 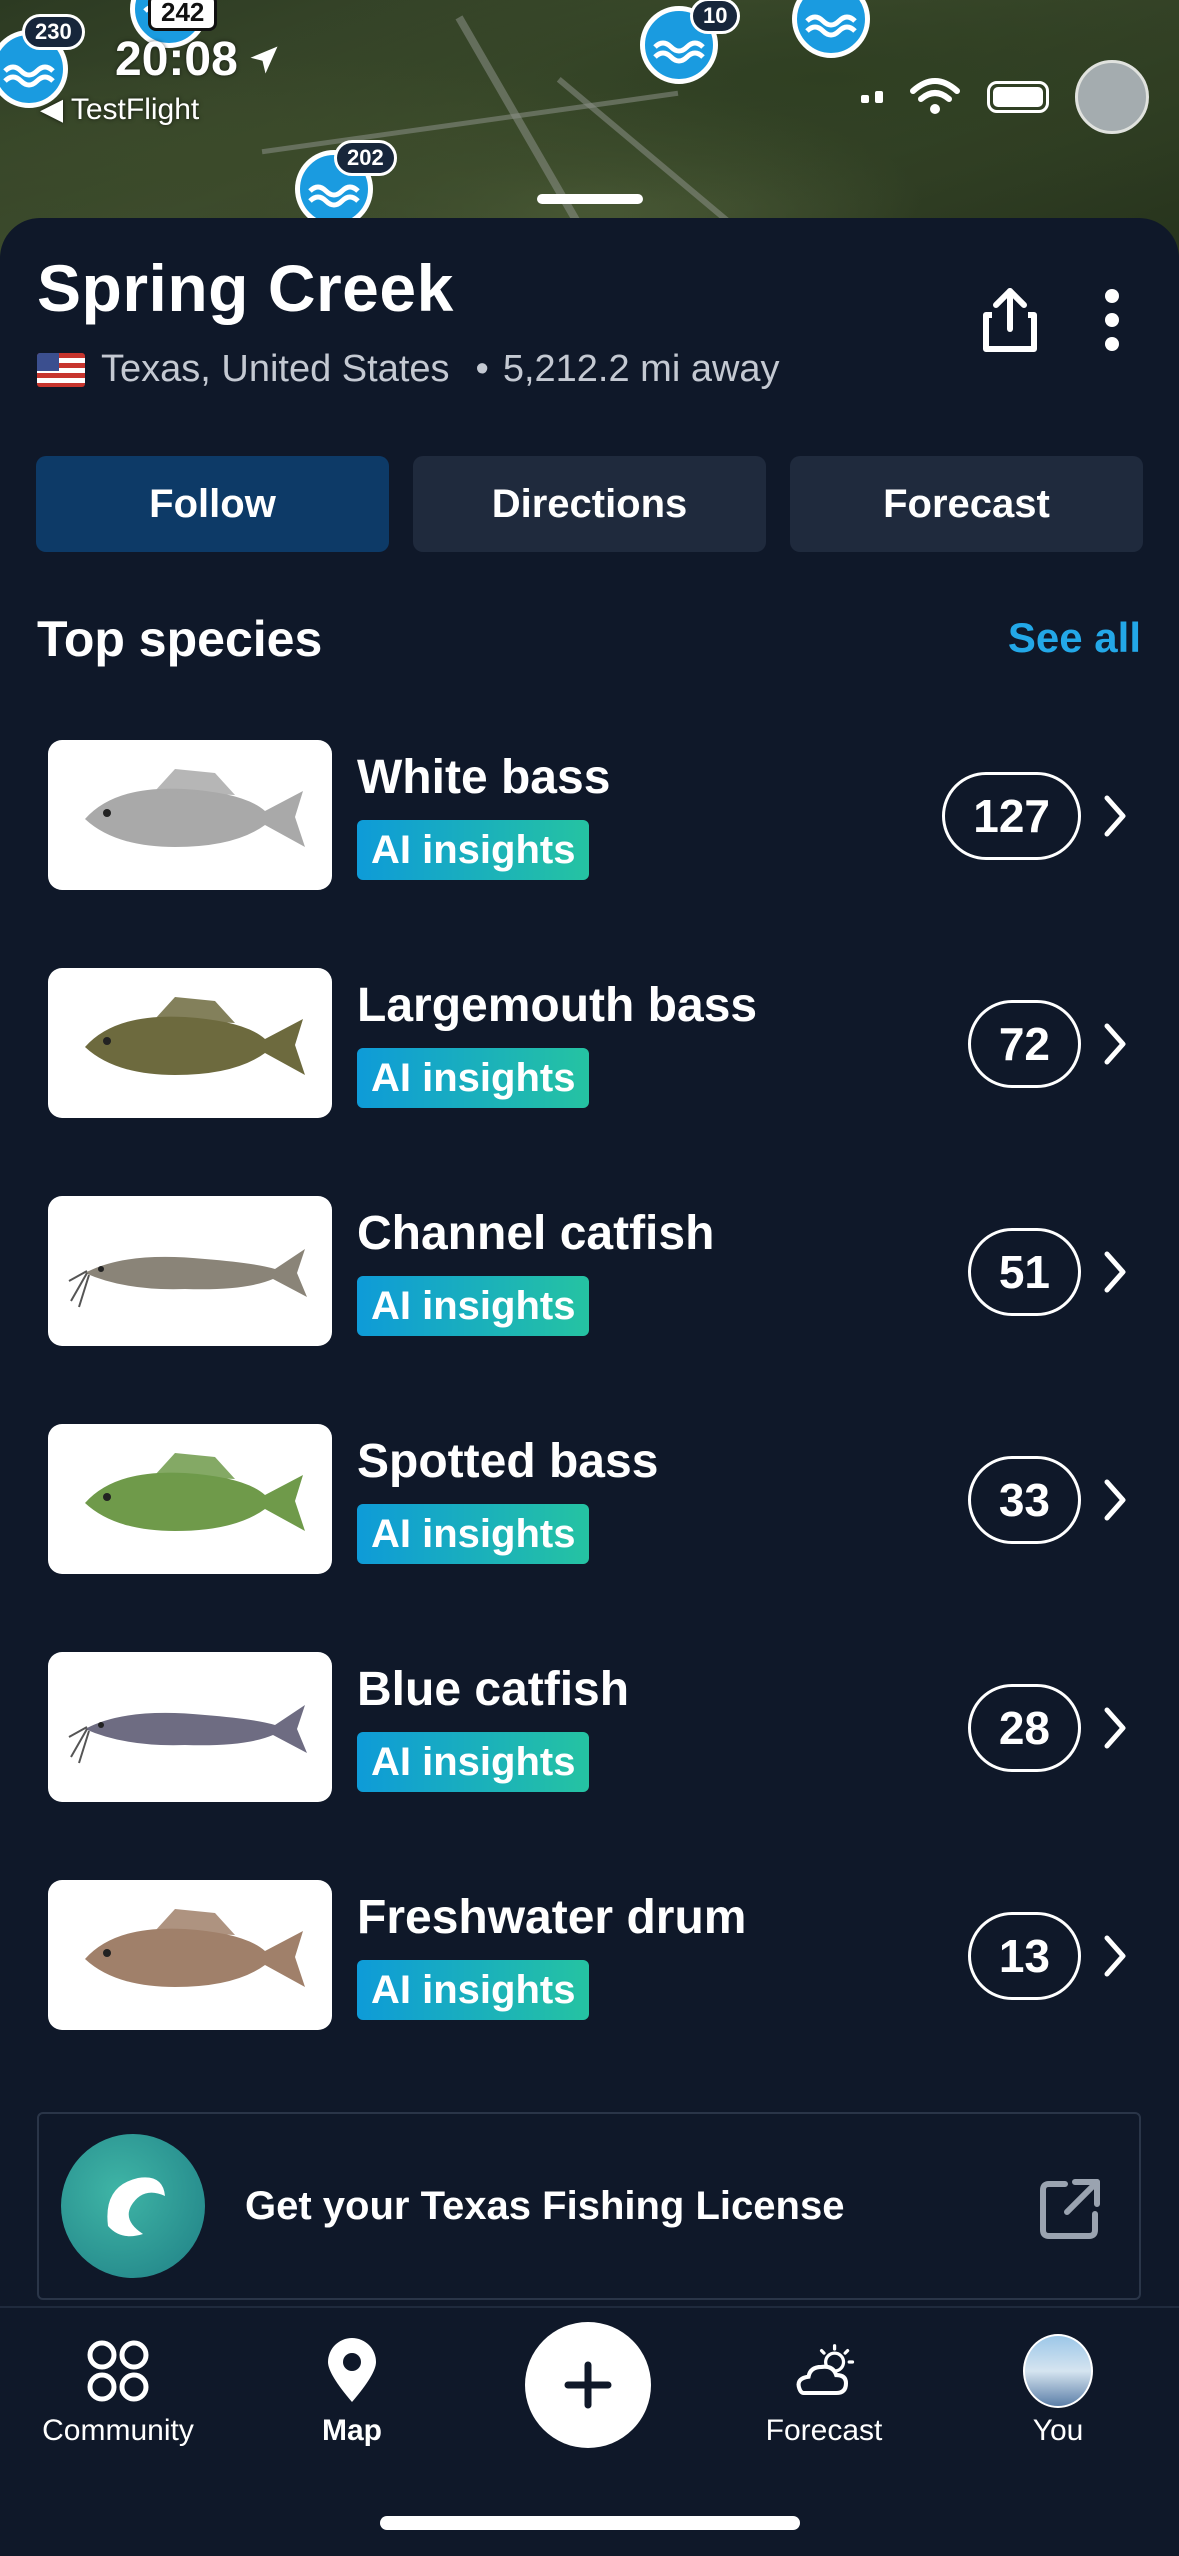 What do you see at coordinates (552, 1917) in the screenshot?
I see `species-name: Freshwater drum` at bounding box center [552, 1917].